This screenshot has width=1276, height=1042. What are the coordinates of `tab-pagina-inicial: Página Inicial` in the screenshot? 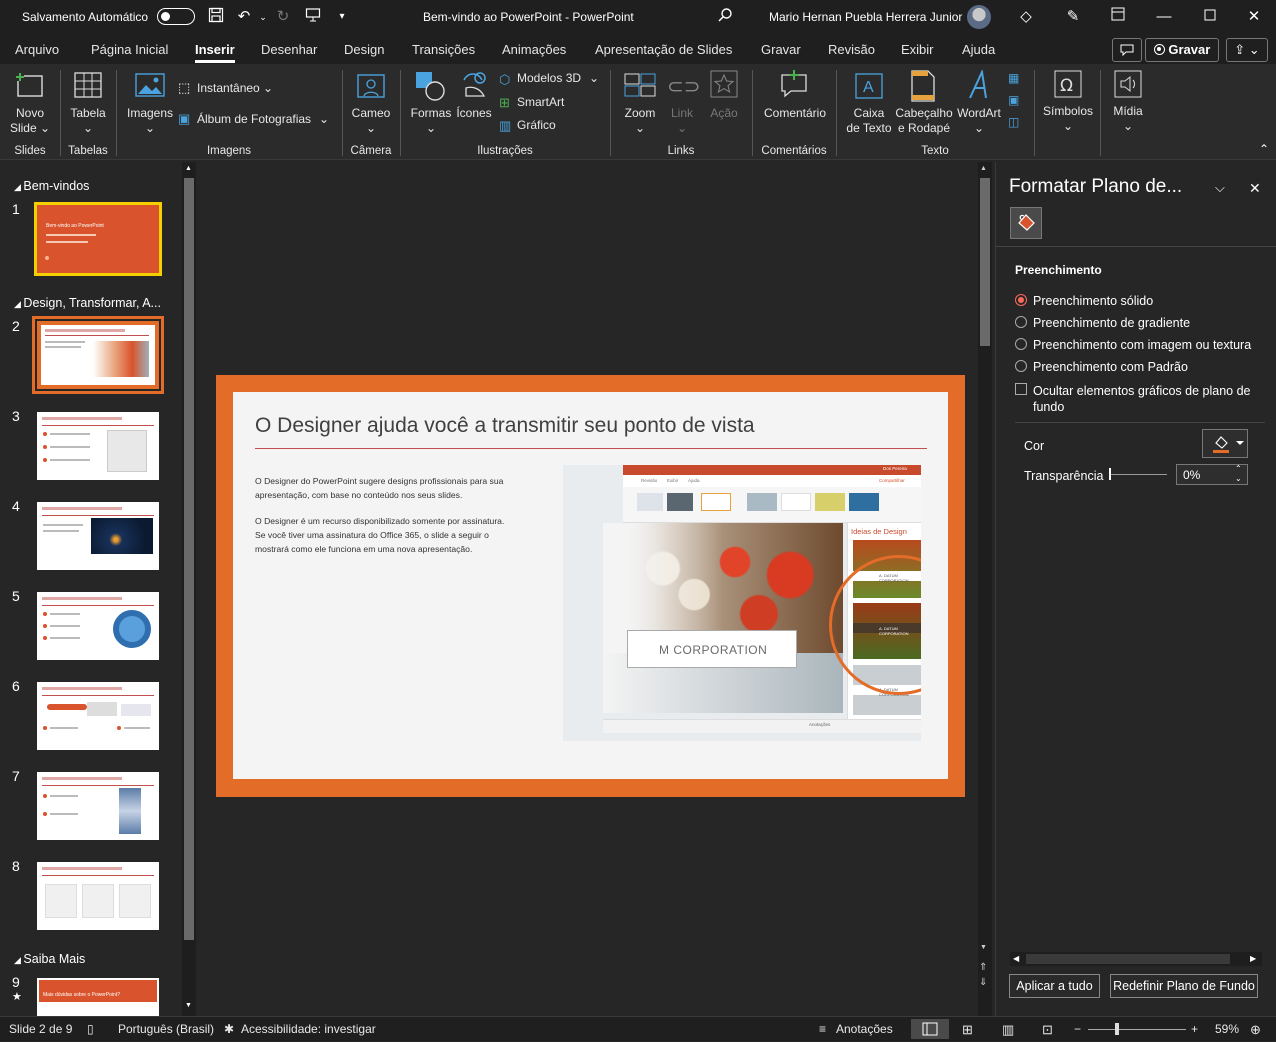 It's located at (129, 49).